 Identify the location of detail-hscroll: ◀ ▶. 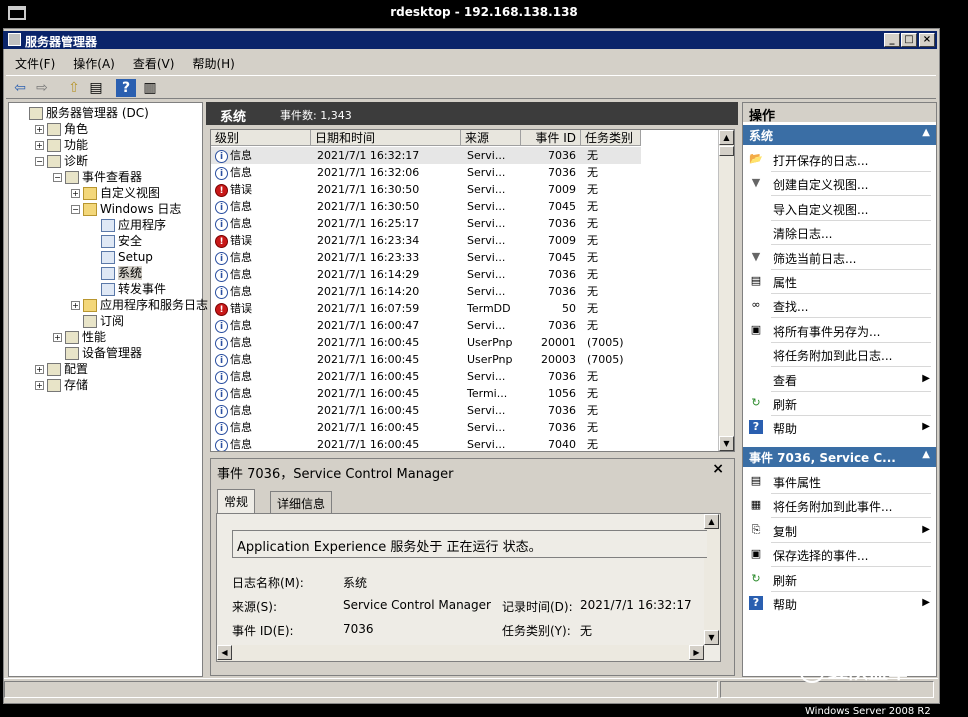
(460, 653).